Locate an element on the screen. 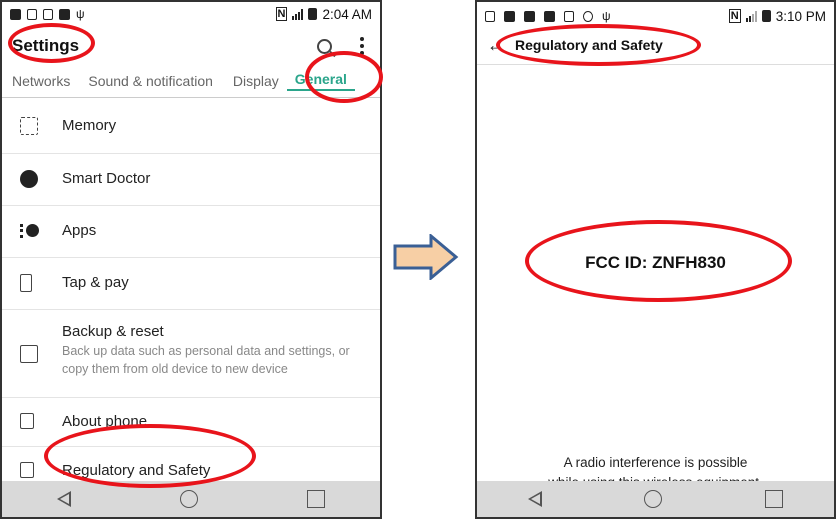 The height and width of the screenshot is (519, 836). app-bar-divider is located at coordinates (655, 64).